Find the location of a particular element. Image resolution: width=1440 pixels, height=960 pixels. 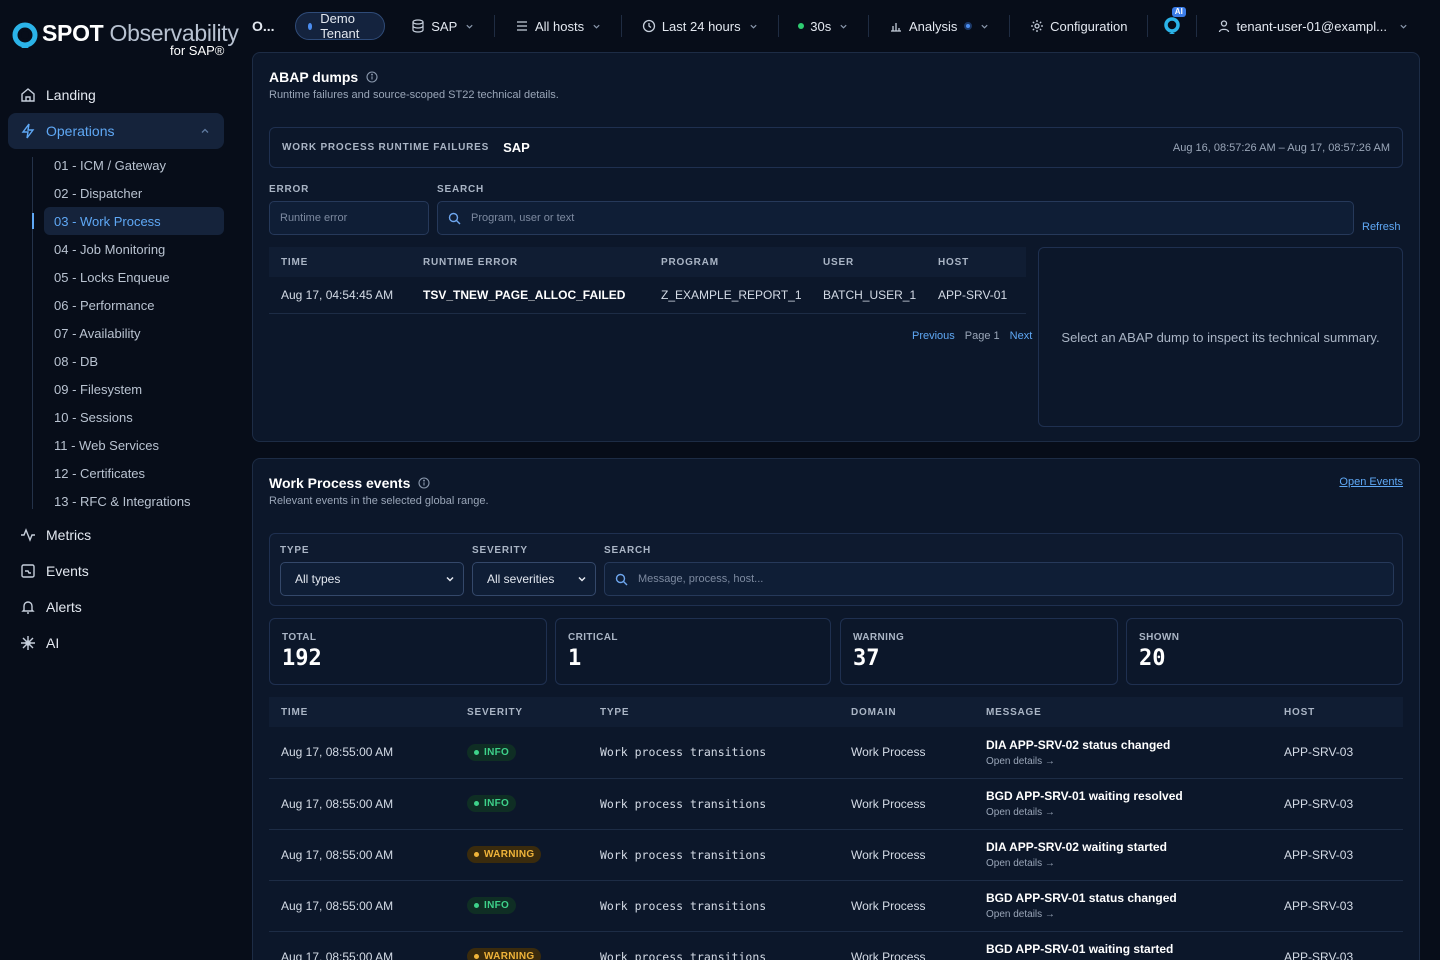

event-time: Aug 17, 08:55:00 AM is located at coordinates (362, 804).